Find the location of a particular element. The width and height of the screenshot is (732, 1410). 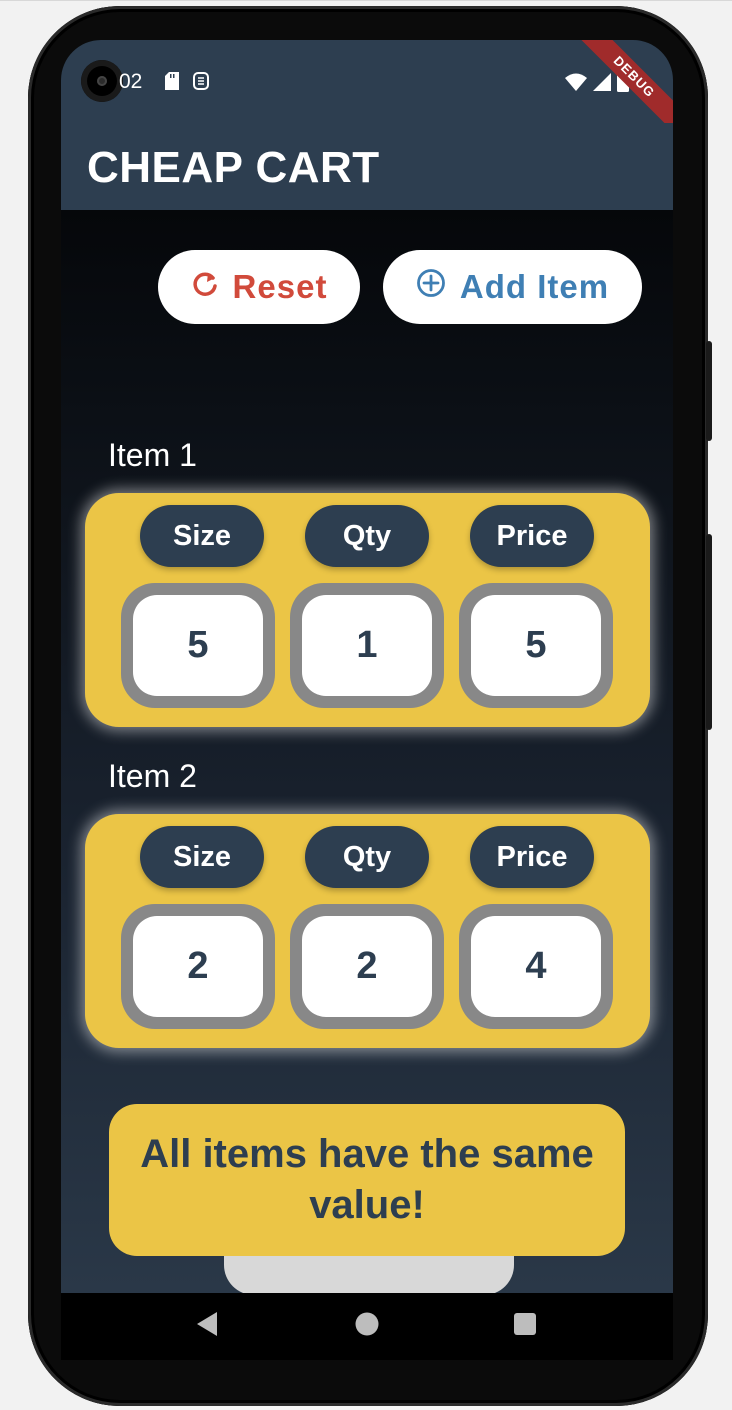

app-title: CHEAP CART is located at coordinates (233, 167).